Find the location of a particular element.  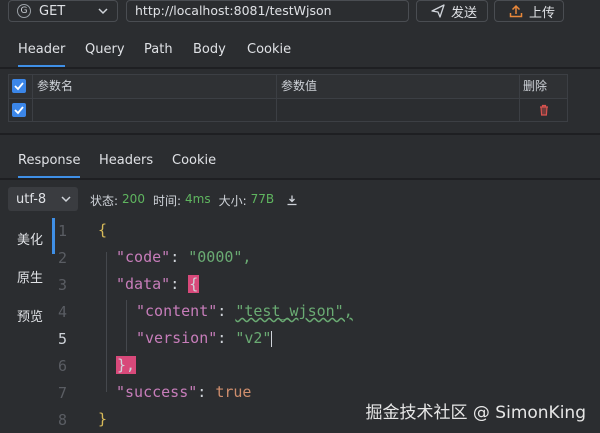

status-value: 200 is located at coordinates (133, 199).